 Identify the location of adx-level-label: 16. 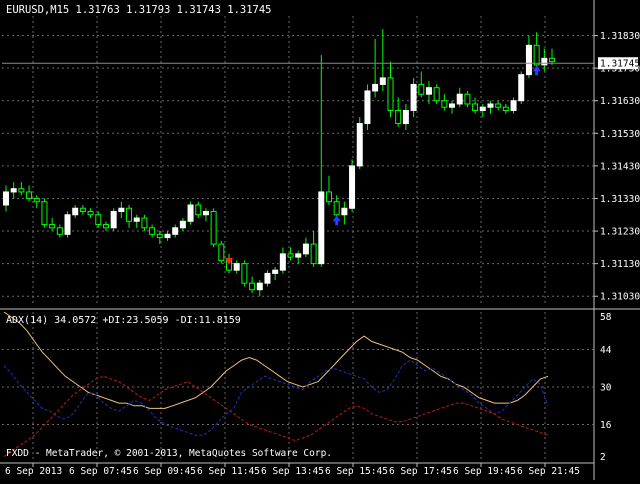
(606, 425).